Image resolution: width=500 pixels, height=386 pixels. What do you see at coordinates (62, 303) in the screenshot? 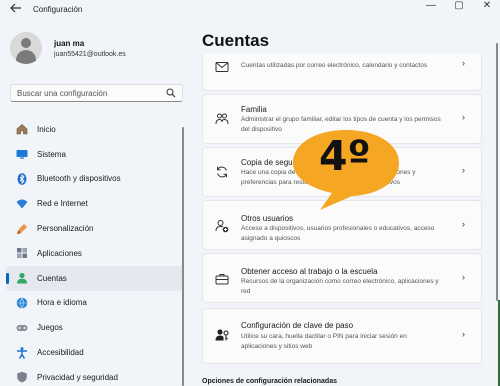
I see `sidebar-item-label: Hora e idioma` at bounding box center [62, 303].